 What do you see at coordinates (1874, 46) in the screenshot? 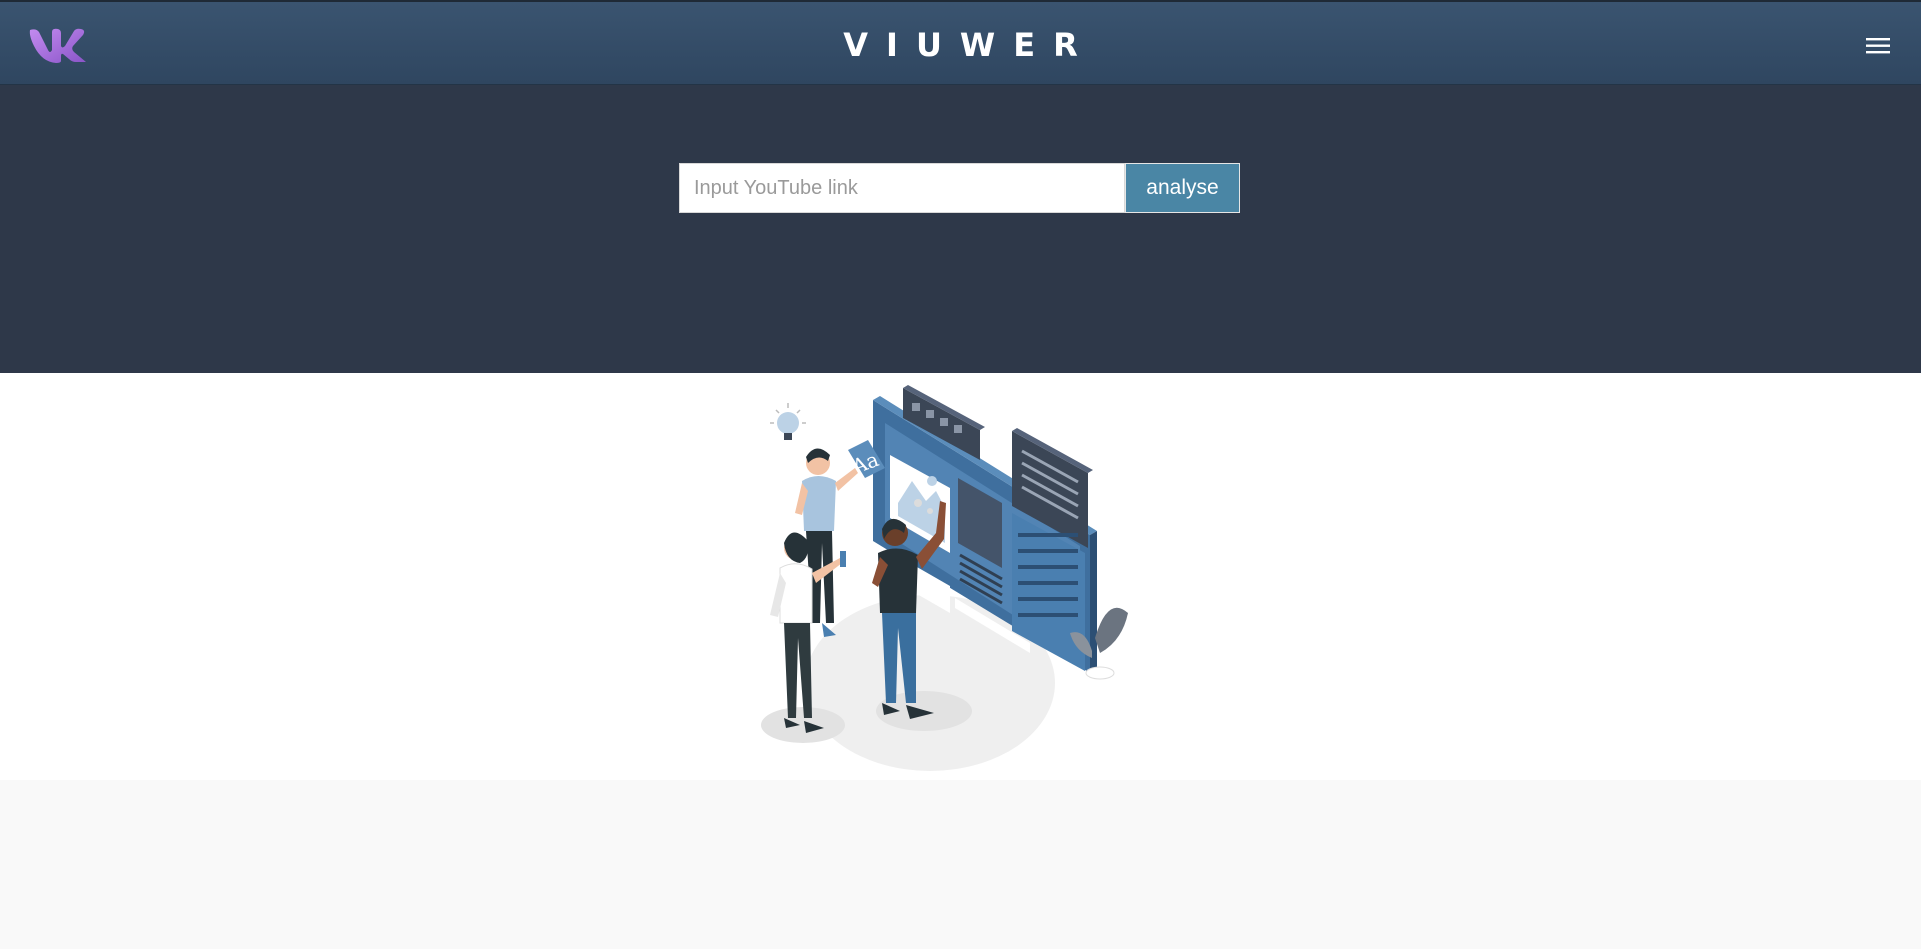
I see `hamburger-menu-icon` at bounding box center [1874, 46].